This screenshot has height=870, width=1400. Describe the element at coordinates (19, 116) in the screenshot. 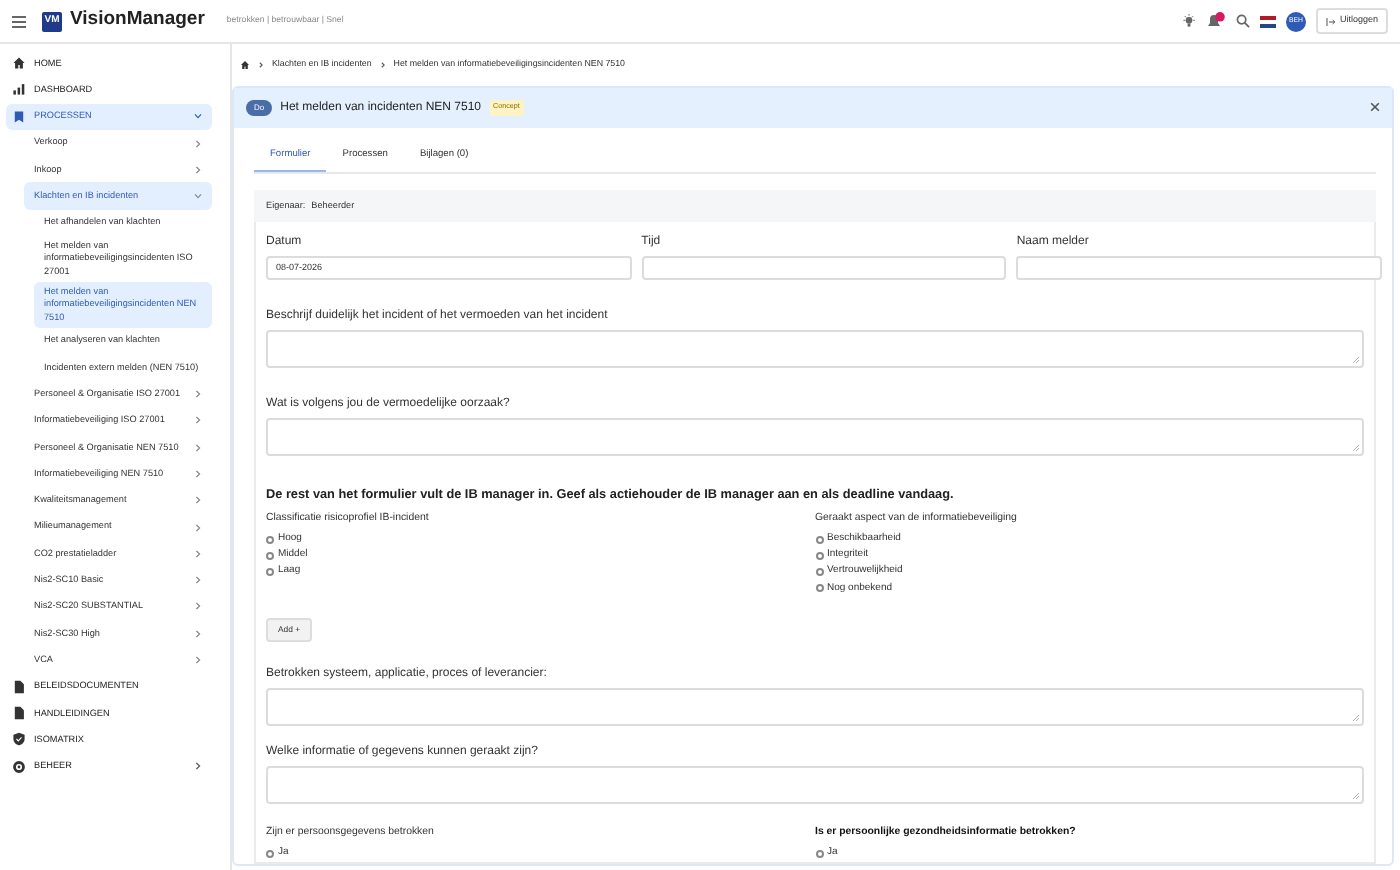

I see `bookmark-icon` at that location.